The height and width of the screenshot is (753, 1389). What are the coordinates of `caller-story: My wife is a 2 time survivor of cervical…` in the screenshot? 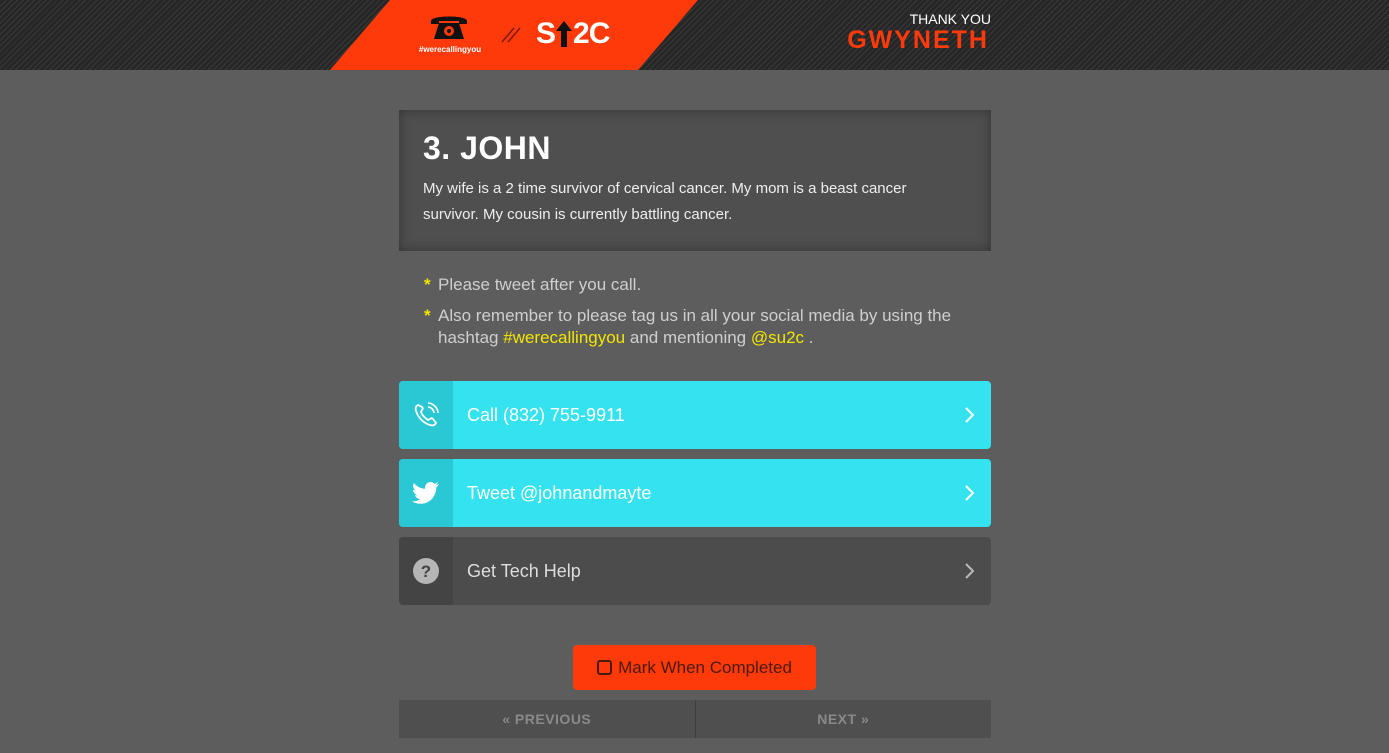 It's located at (665, 201).